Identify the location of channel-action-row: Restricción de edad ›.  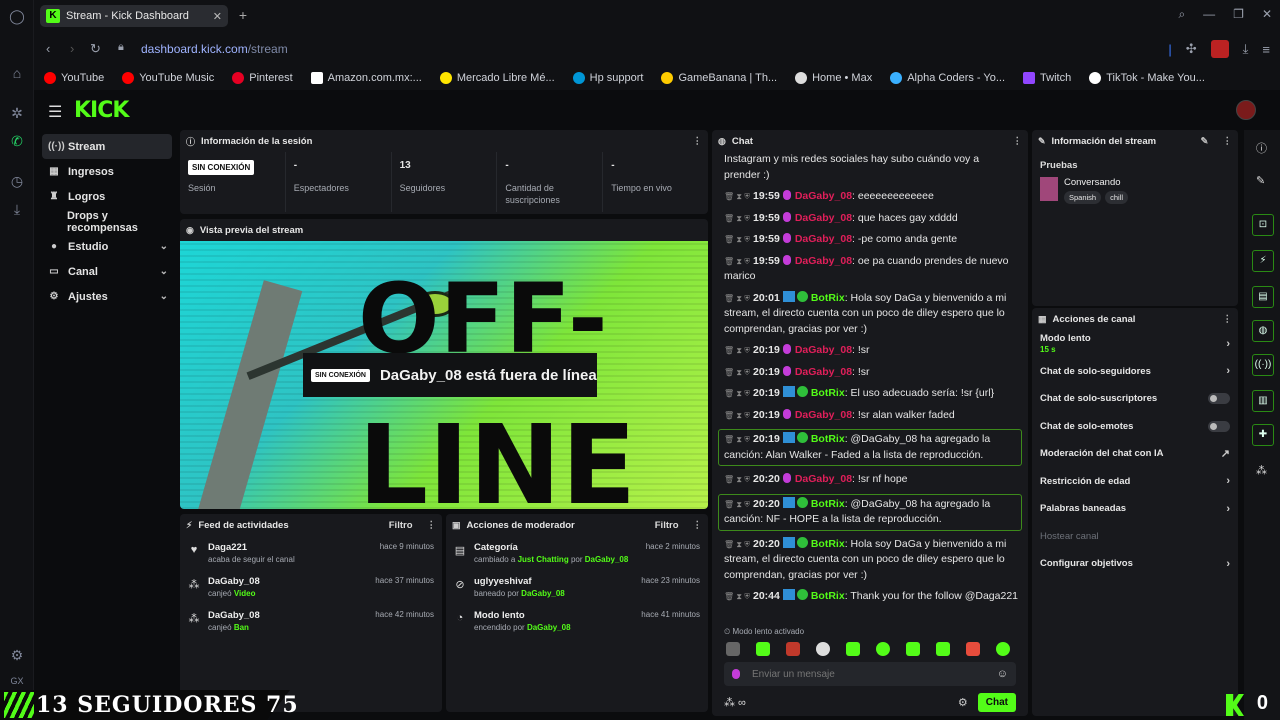
(1135, 482).